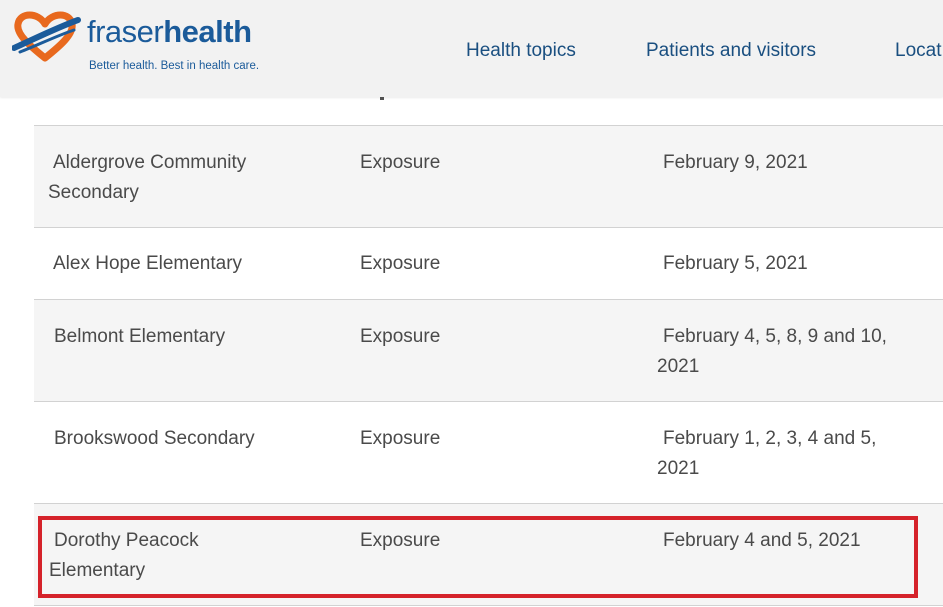 The height and width of the screenshot is (607, 943). Describe the element at coordinates (918, 51) in the screenshot. I see `nav-locations: Locat` at that location.